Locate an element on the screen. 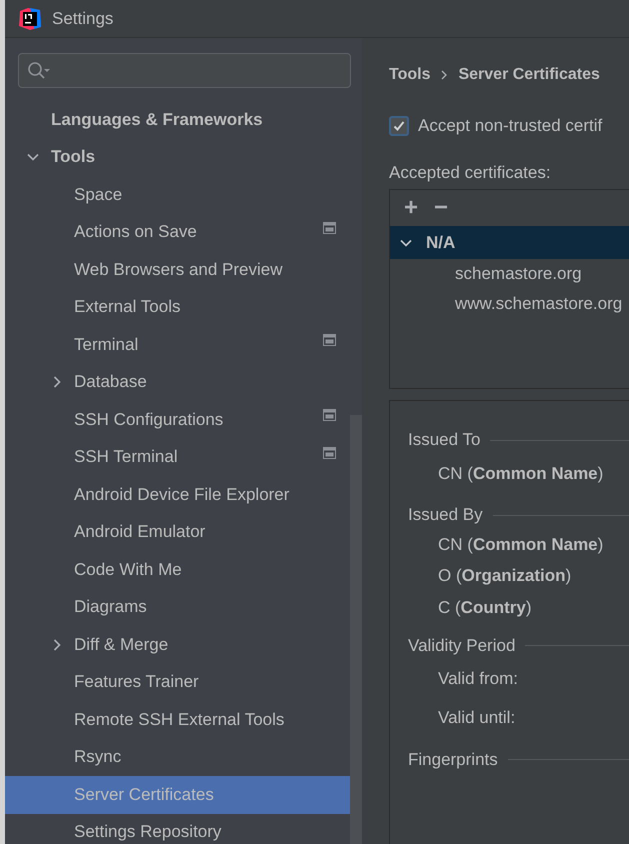 This screenshot has width=629, height=844. section-label: Accepted certificates: is located at coordinates (470, 173).